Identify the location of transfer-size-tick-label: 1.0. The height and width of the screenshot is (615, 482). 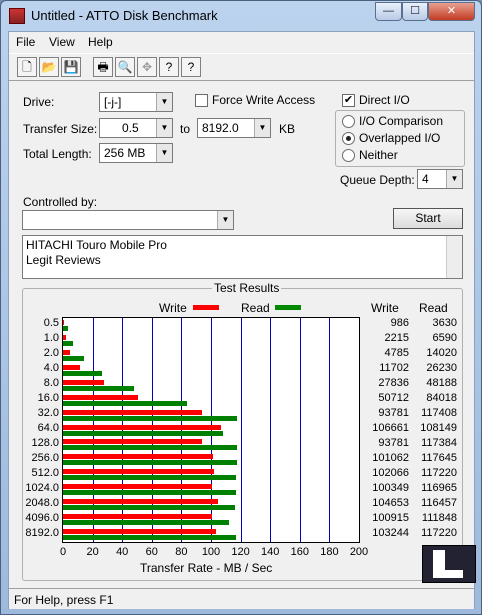
(51, 338).